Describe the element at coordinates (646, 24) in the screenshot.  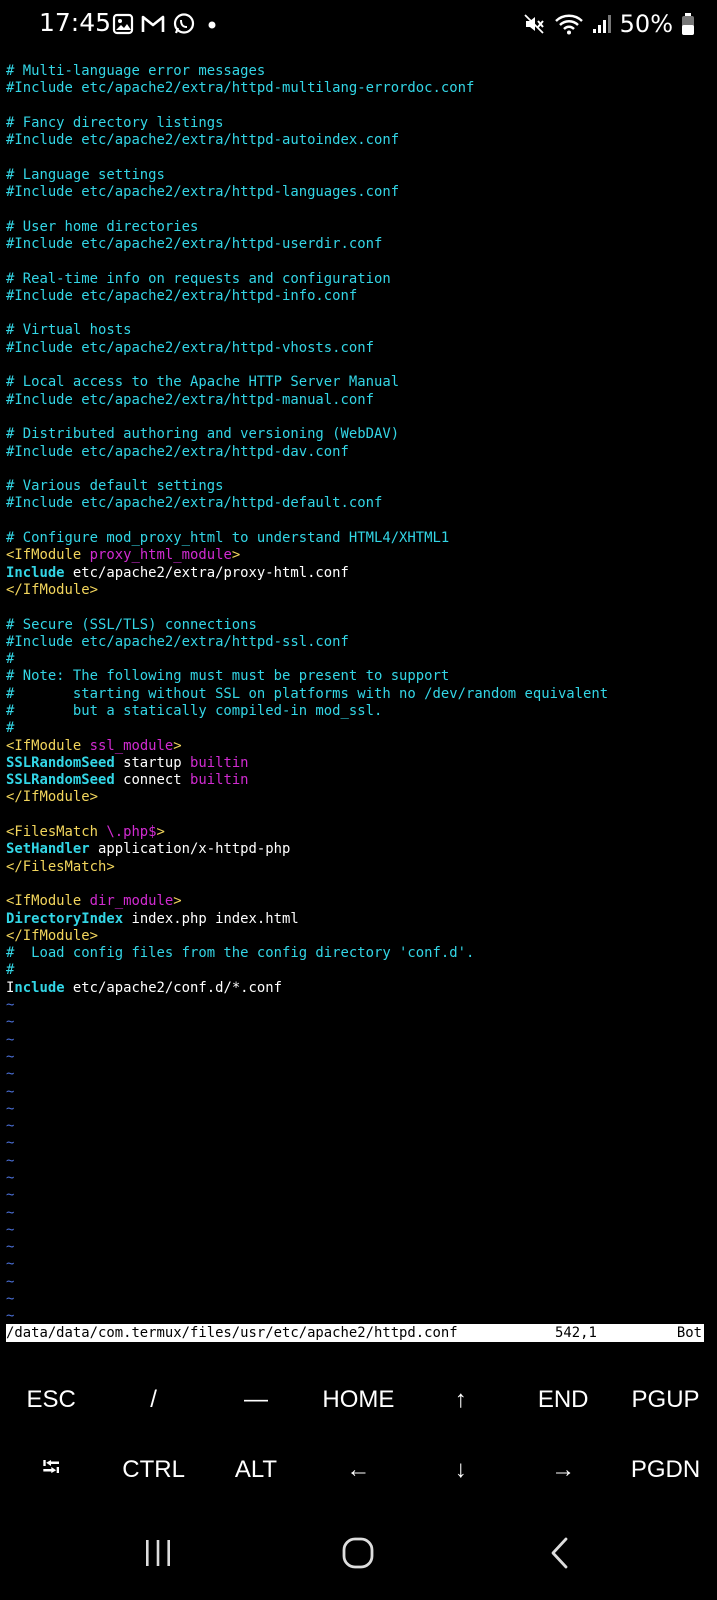
I see `battery-percent: 50%` at that location.